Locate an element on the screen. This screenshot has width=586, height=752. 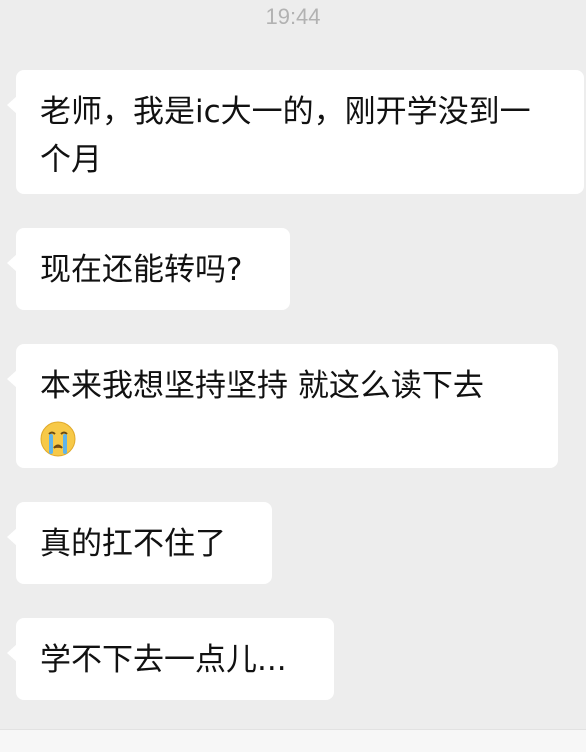
message-text: 现在还能转吗? is located at coordinates (141, 270).